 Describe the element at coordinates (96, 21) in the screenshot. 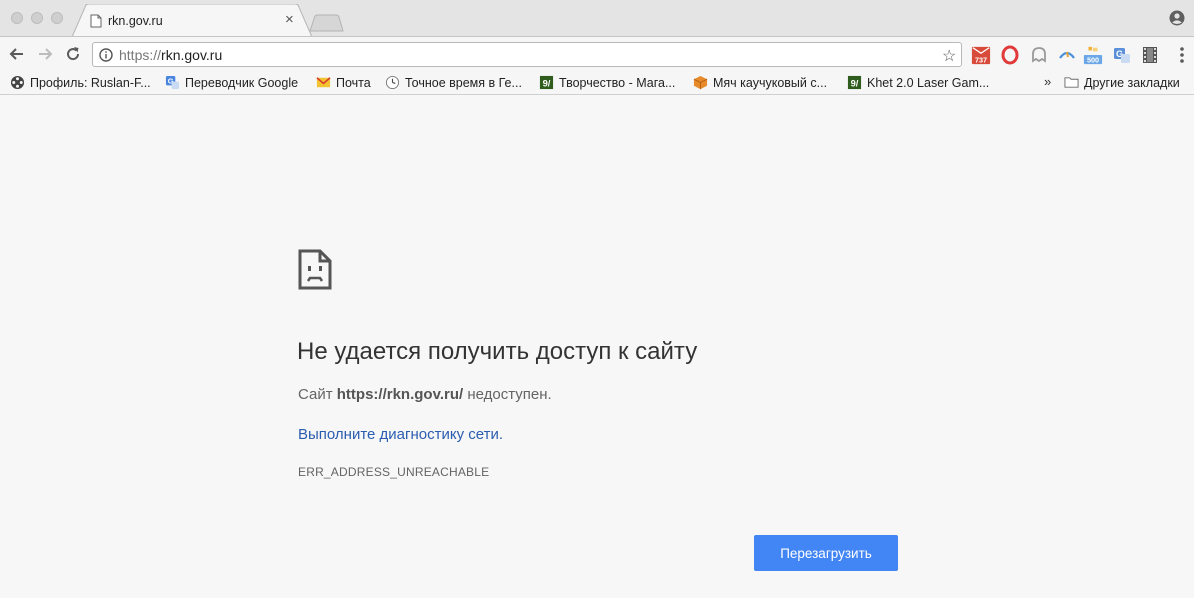

I see `page-icon` at that location.